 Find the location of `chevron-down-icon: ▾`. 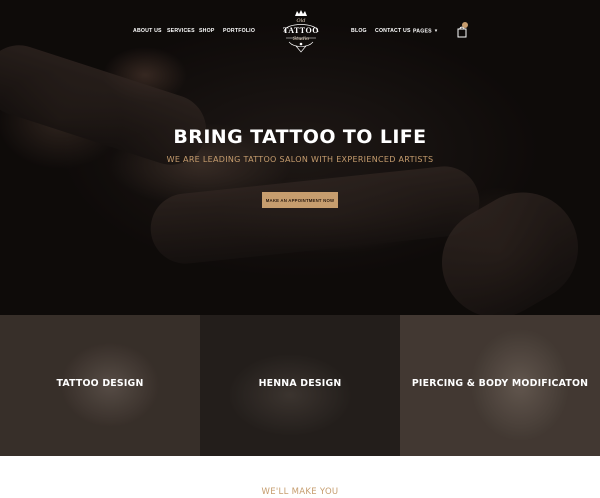

chevron-down-icon: ▾ is located at coordinates (436, 31).